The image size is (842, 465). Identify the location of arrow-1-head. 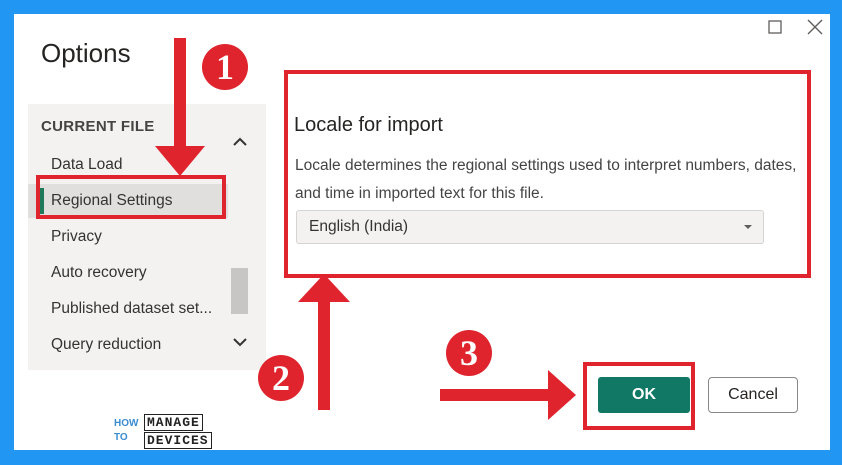
(180, 161).